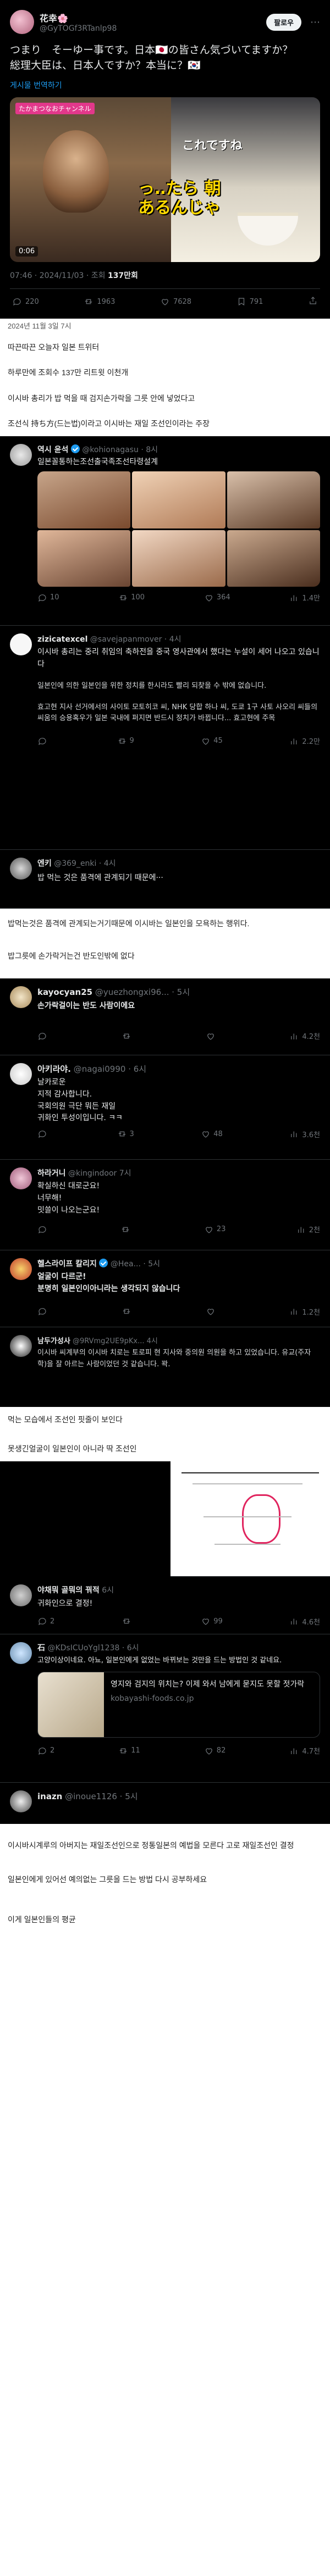 The height and width of the screenshot is (2576, 330). I want to click on reply-display-name: zizicatexcel, so click(62, 639).